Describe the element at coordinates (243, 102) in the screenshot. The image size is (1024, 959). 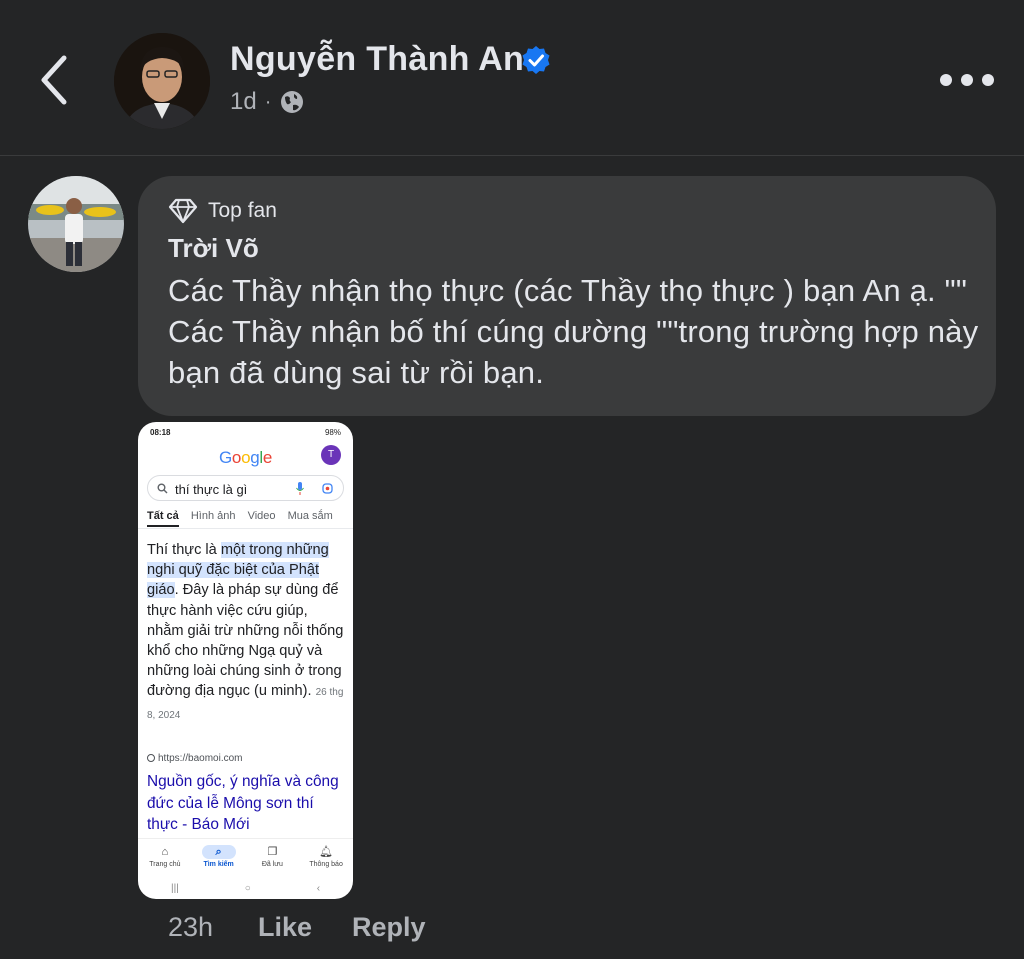
I see `post-time: 1d` at that location.